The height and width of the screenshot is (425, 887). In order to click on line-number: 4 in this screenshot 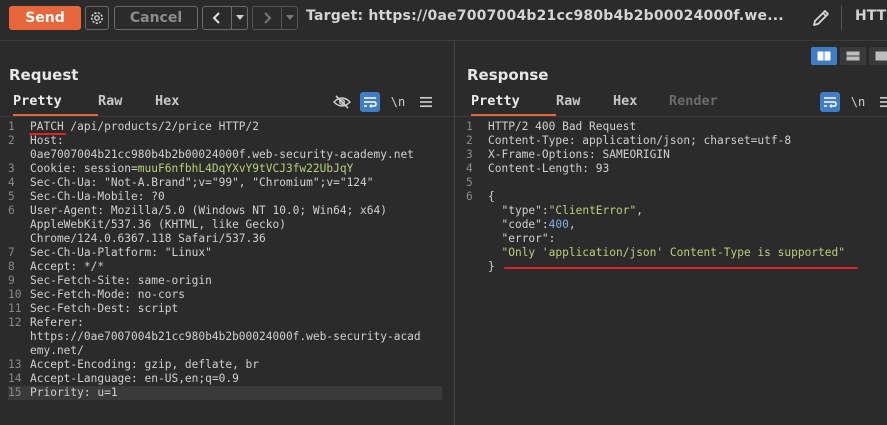, I will do `click(469, 168)`.